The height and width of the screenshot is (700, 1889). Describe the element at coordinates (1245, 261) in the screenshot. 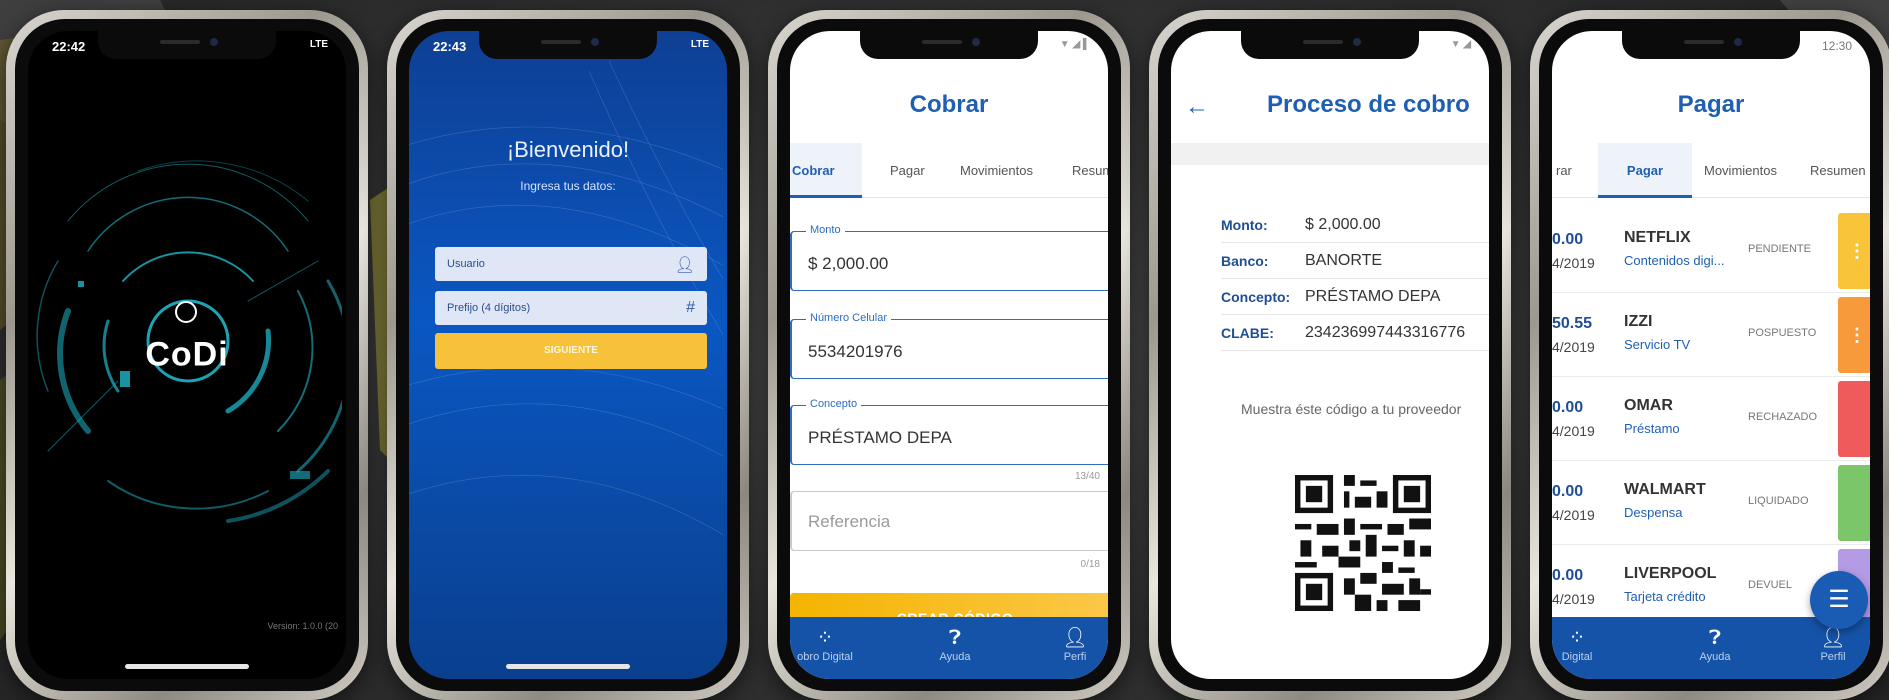

I see `detail-key: Banco:` at that location.